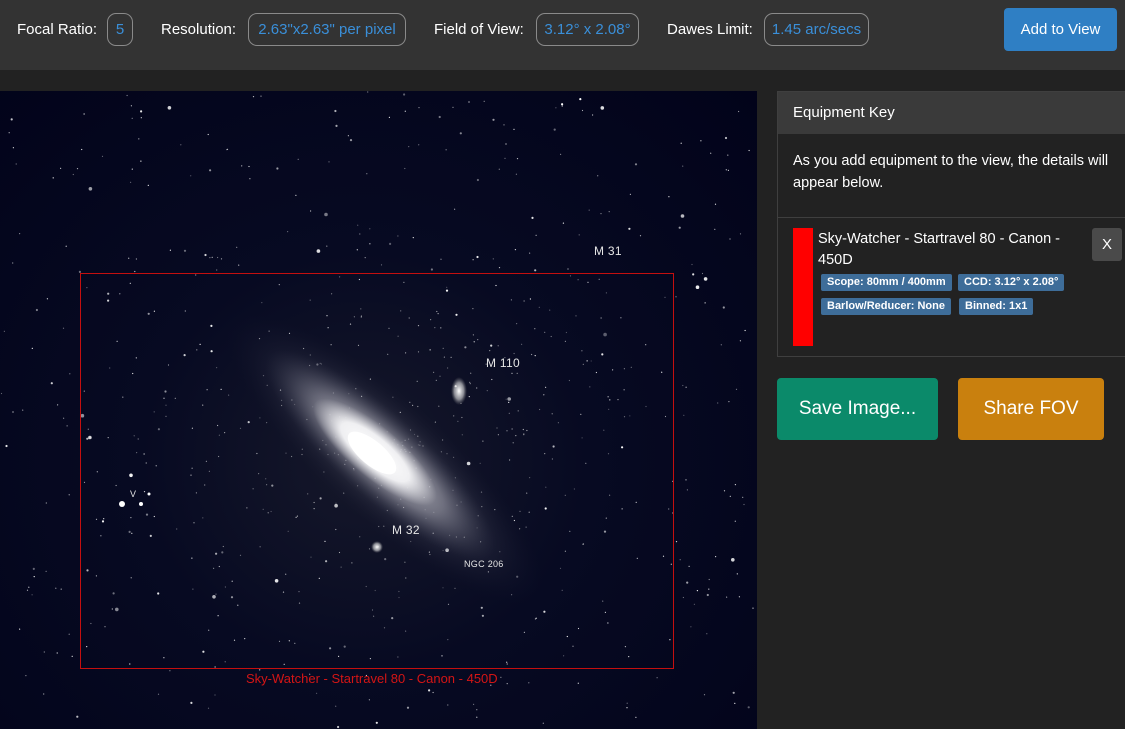 Image resolution: width=1125 pixels, height=729 pixels. I want to click on dawes-limit-value: 1.45 arc/secs, so click(816, 29).